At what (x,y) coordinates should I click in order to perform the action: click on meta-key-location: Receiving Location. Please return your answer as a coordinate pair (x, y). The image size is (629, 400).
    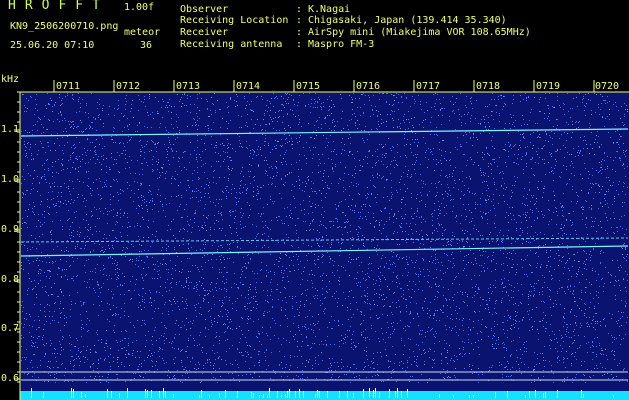
    Looking at the image, I should click on (234, 20).